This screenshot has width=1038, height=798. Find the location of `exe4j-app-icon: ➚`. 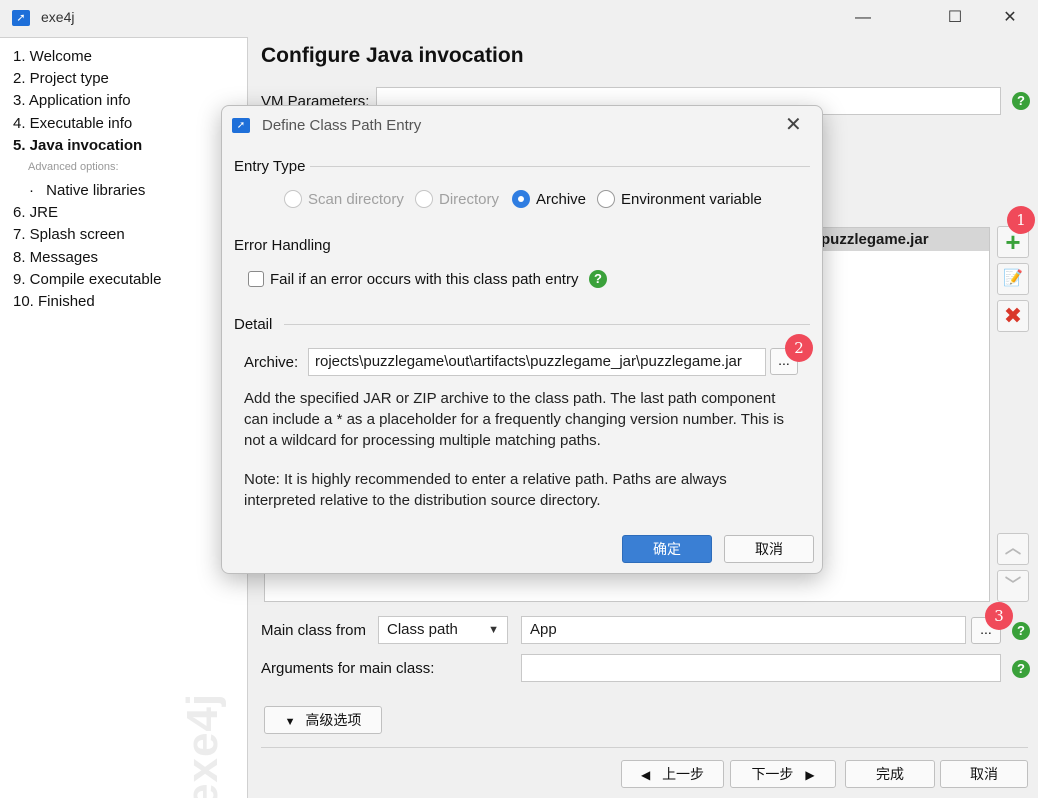

exe4j-app-icon: ➚ is located at coordinates (21, 18).